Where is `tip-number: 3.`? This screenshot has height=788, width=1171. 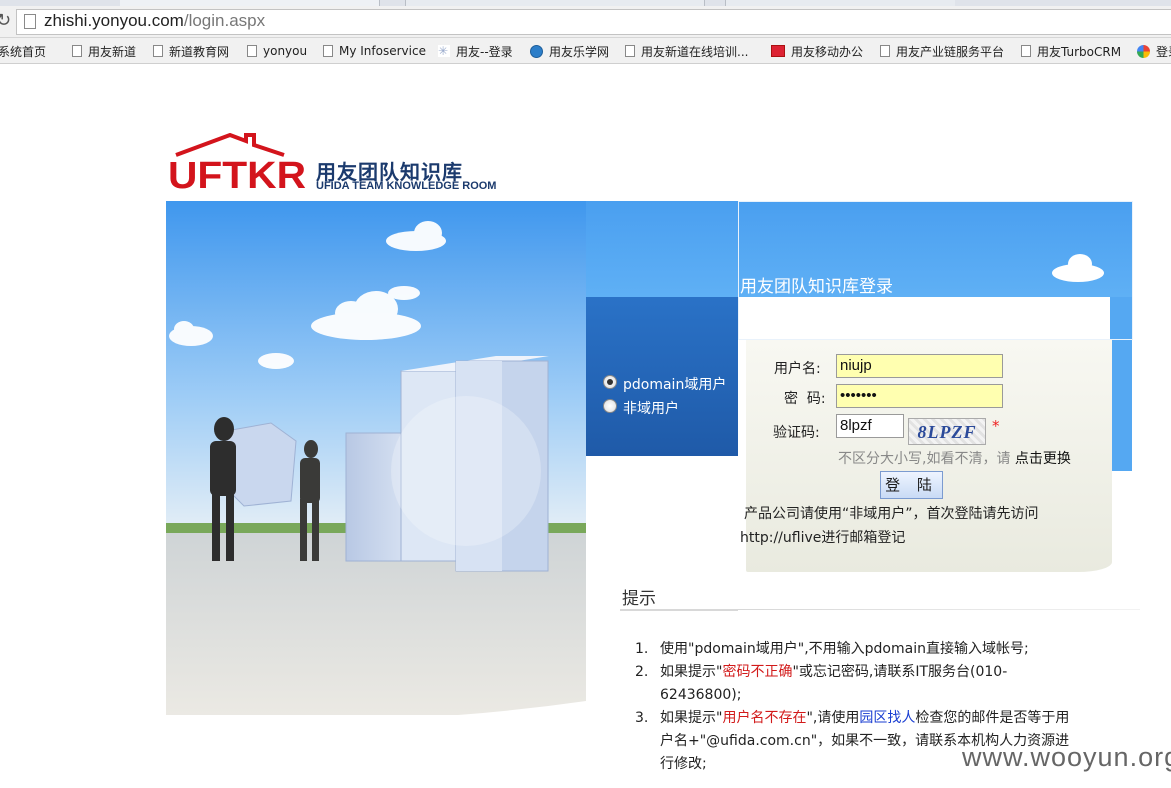 tip-number: 3. is located at coordinates (642, 718).